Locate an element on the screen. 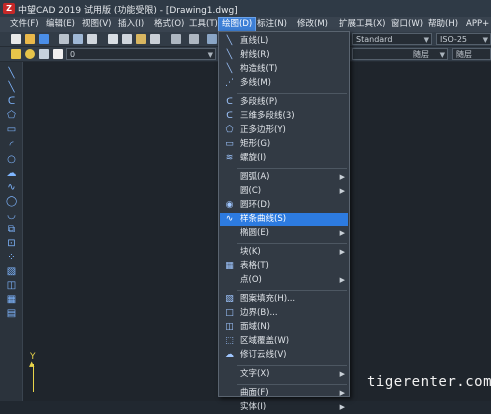  xline-icon: ╲ is located at coordinates (229, 69).